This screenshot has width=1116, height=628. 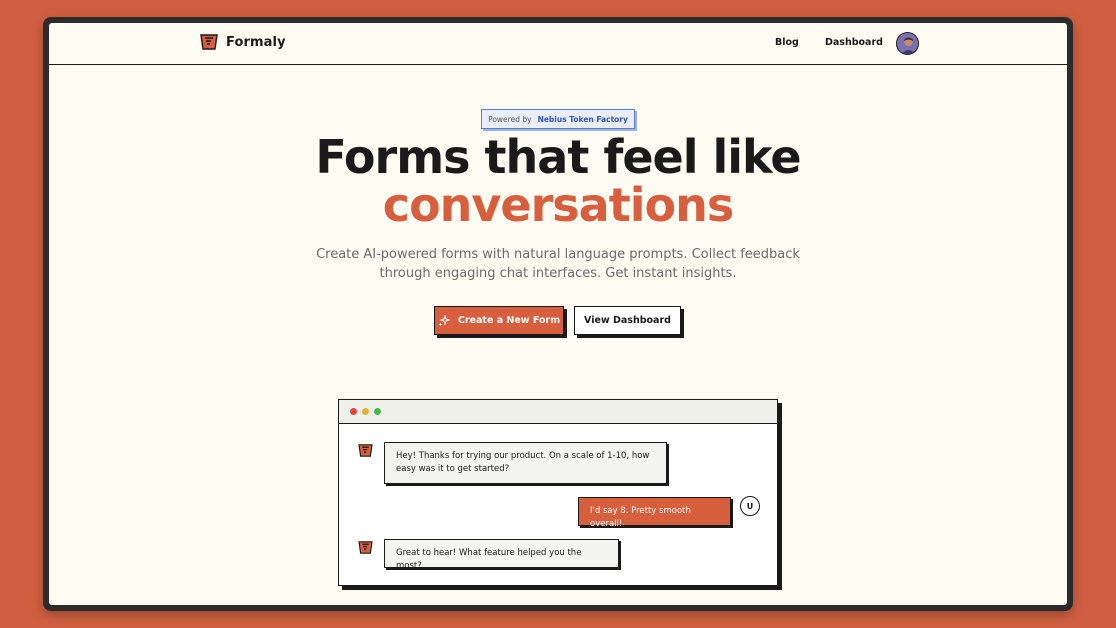 I want to click on powered-by-badge: Powered by Nebius Token Factory, so click(x=558, y=119).